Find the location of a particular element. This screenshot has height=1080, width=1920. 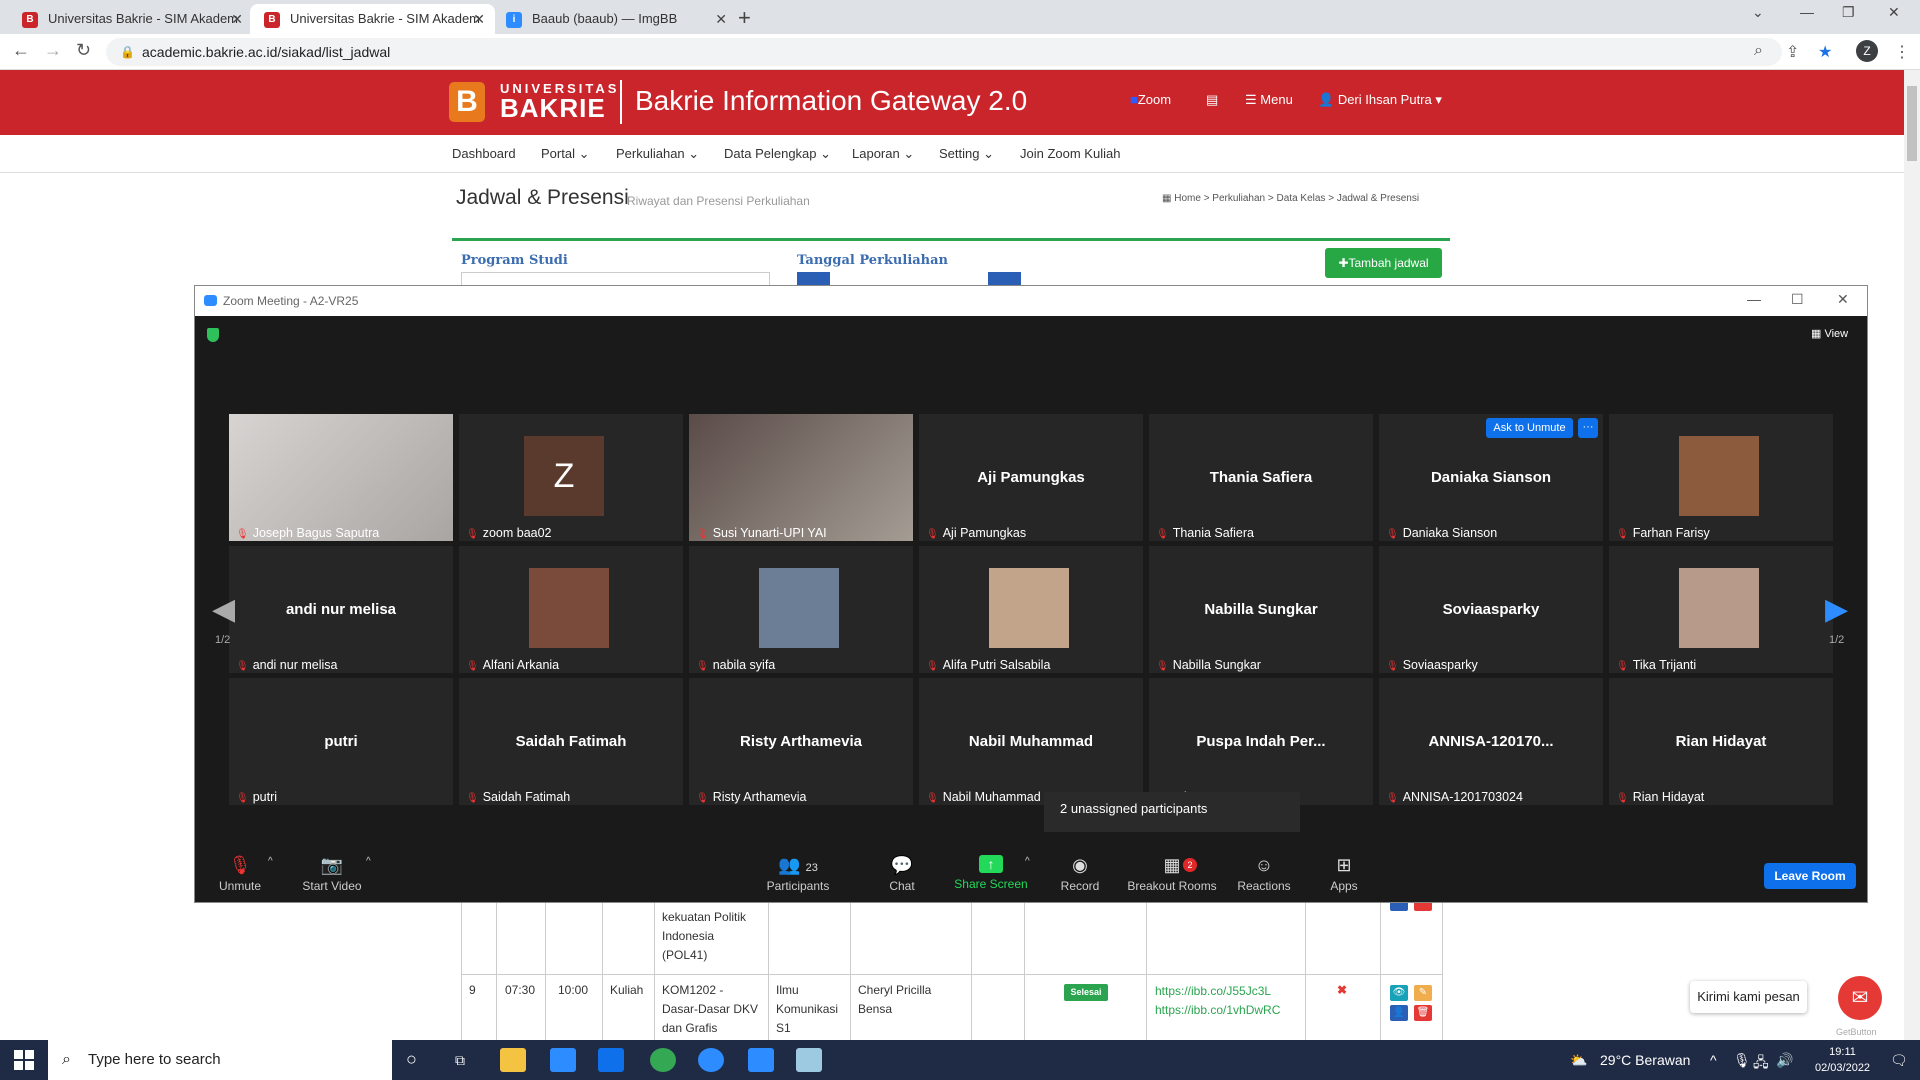

menu-dashboard: Dashboard is located at coordinates (484, 153).